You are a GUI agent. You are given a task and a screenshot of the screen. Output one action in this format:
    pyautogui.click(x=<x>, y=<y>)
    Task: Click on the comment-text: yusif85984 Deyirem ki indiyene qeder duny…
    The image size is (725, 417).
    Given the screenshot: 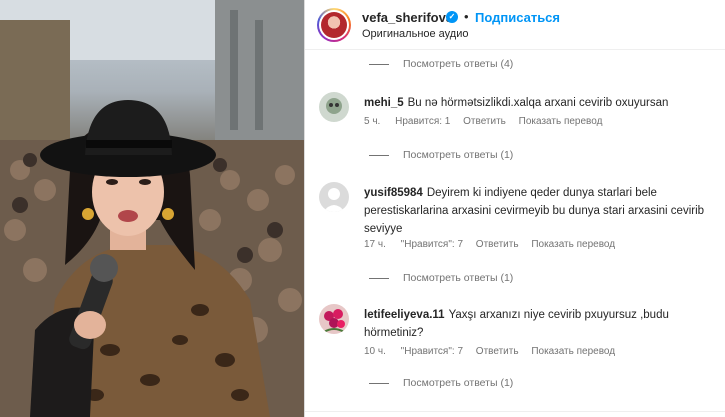 What is the action you would take?
    pyautogui.click(x=541, y=211)
    